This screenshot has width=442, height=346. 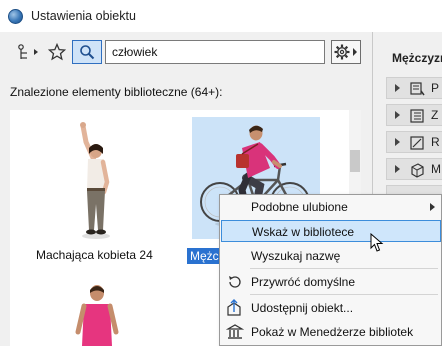 I want to click on library-manager-icon, so click(x=235, y=331).